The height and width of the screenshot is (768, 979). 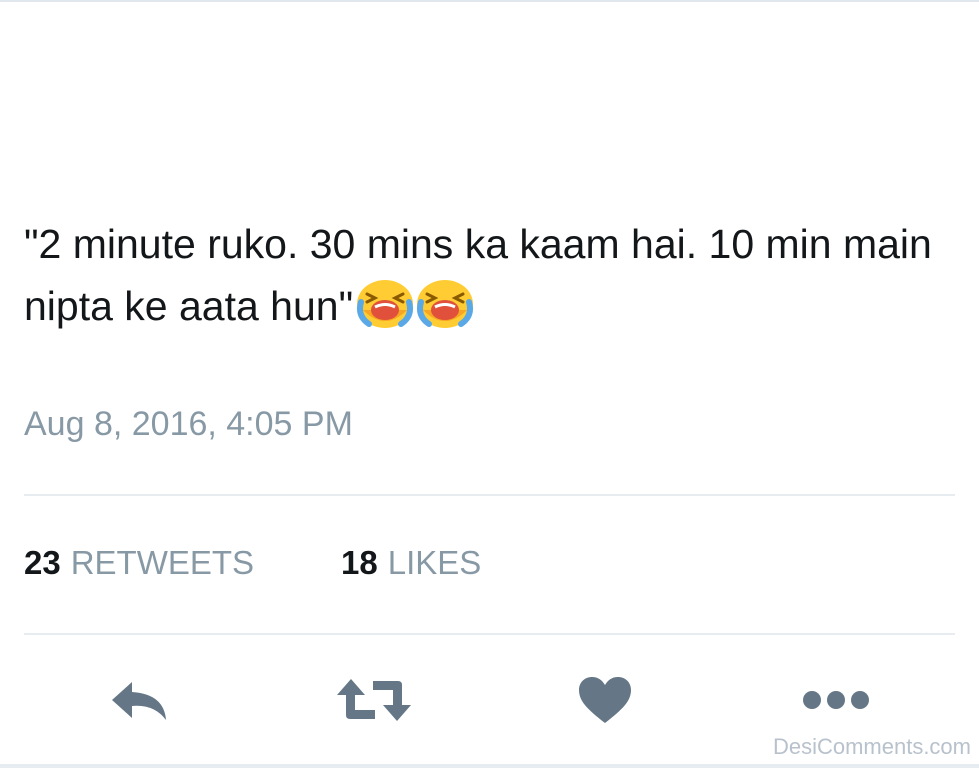 I want to click on retweet-button, so click(x=374, y=700).